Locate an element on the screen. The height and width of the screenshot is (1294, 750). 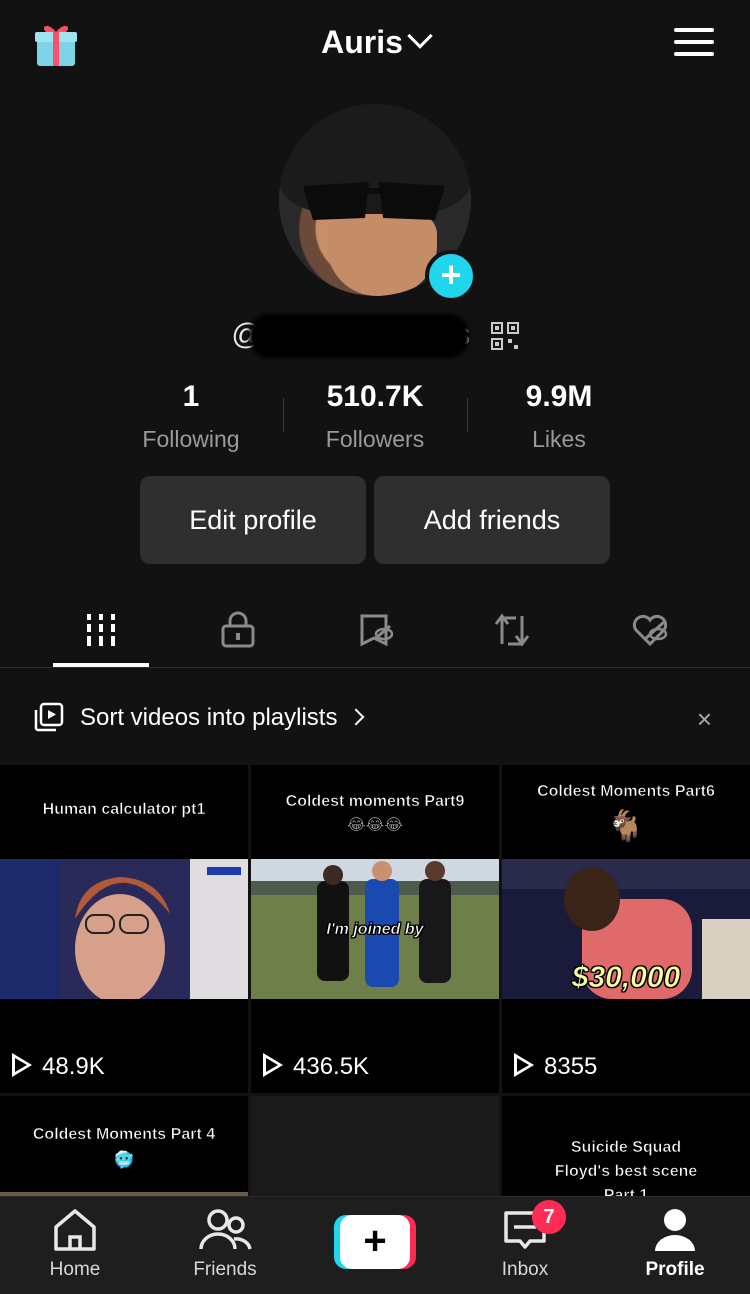
add-friends-button: Add friends is located at coordinates (492, 520).